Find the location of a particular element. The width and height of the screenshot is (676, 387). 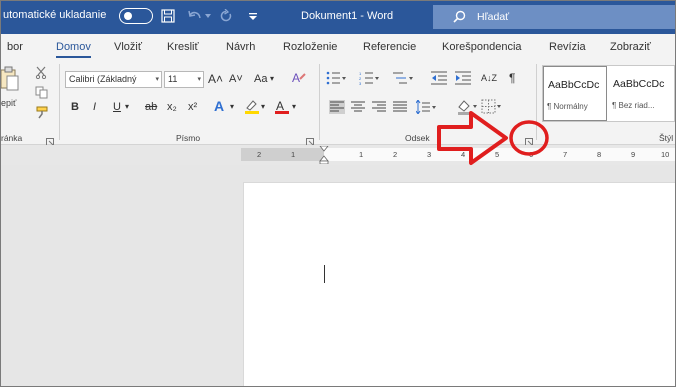

text-cursor is located at coordinates (324, 274).